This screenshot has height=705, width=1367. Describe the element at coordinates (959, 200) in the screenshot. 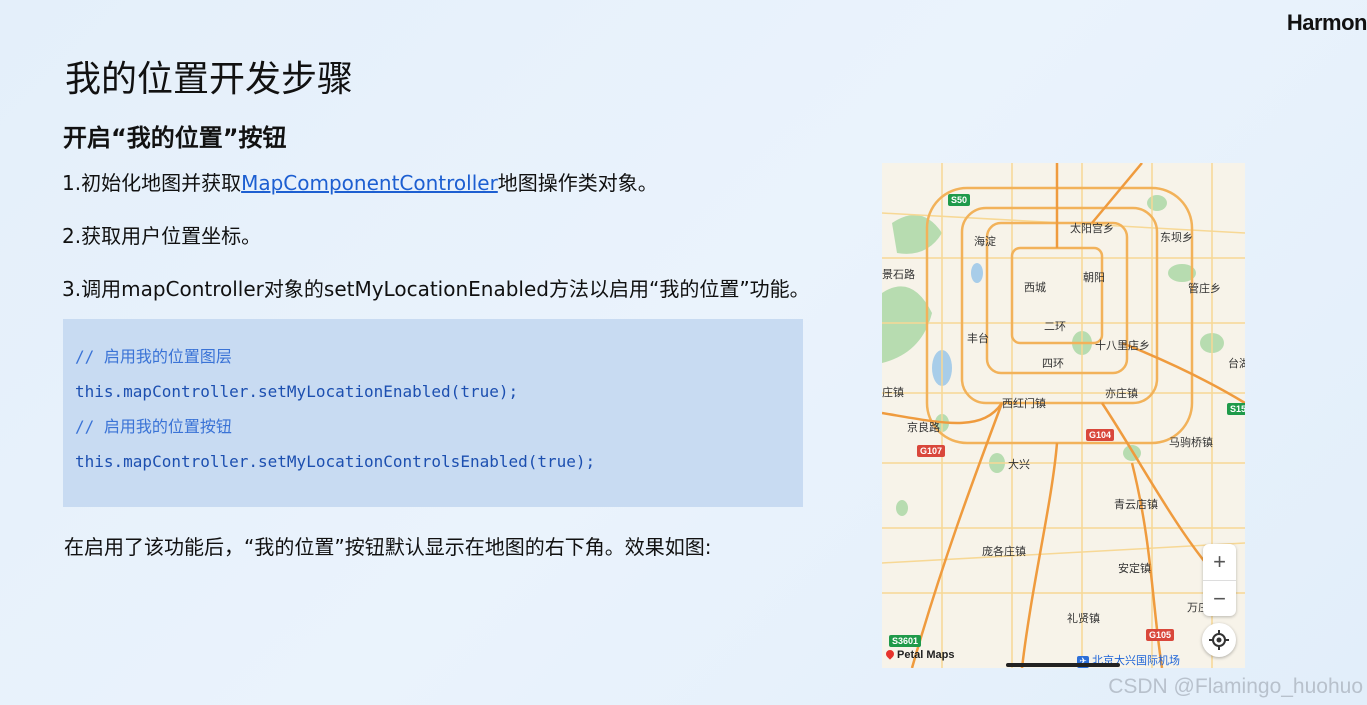

I see `shield-s50: S50` at that location.